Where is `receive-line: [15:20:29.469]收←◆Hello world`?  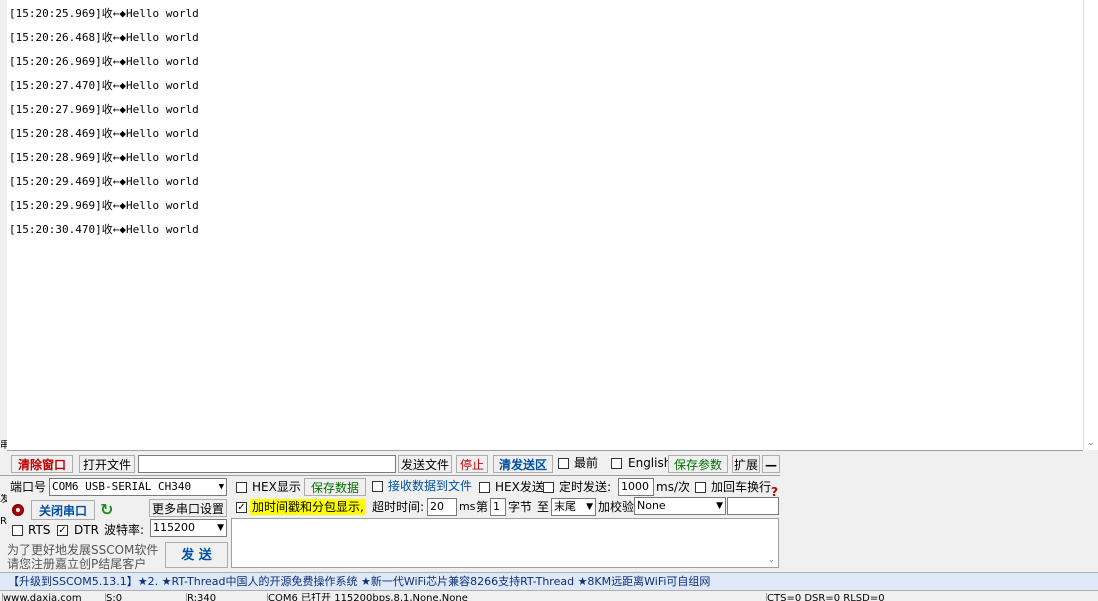 receive-line: [15:20:29.469]收←◆Hello world is located at coordinates (104, 181).